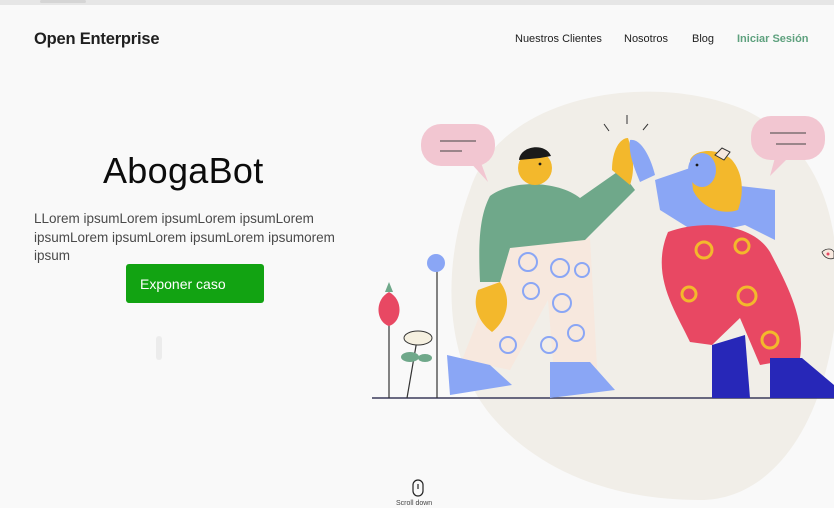 This screenshot has width=834, height=508. I want to click on plant-middle-icon, so click(436, 326).